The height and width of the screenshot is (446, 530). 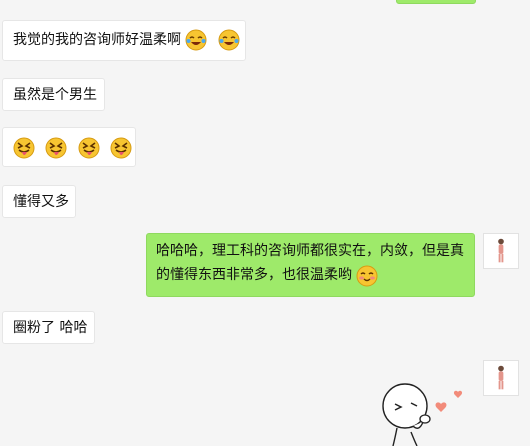 I want to click on waving-person-sticker, so click(x=432, y=409).